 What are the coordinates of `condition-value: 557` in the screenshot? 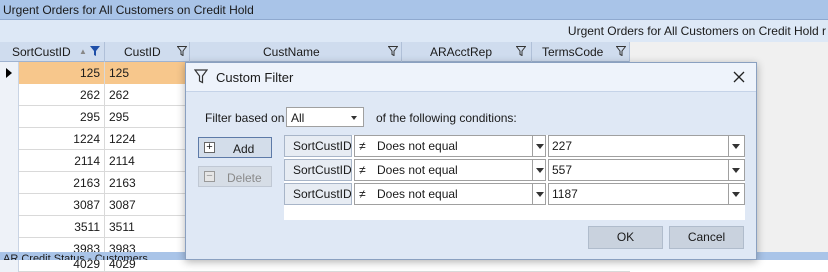 It's located at (562, 170).